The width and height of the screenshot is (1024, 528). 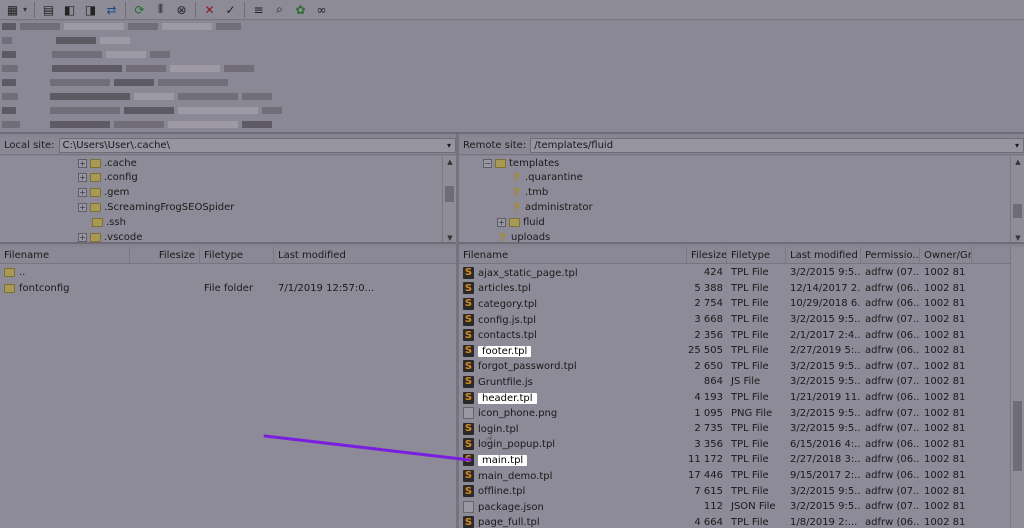 I want to click on tree-item: + .cache, so click(x=107, y=163).